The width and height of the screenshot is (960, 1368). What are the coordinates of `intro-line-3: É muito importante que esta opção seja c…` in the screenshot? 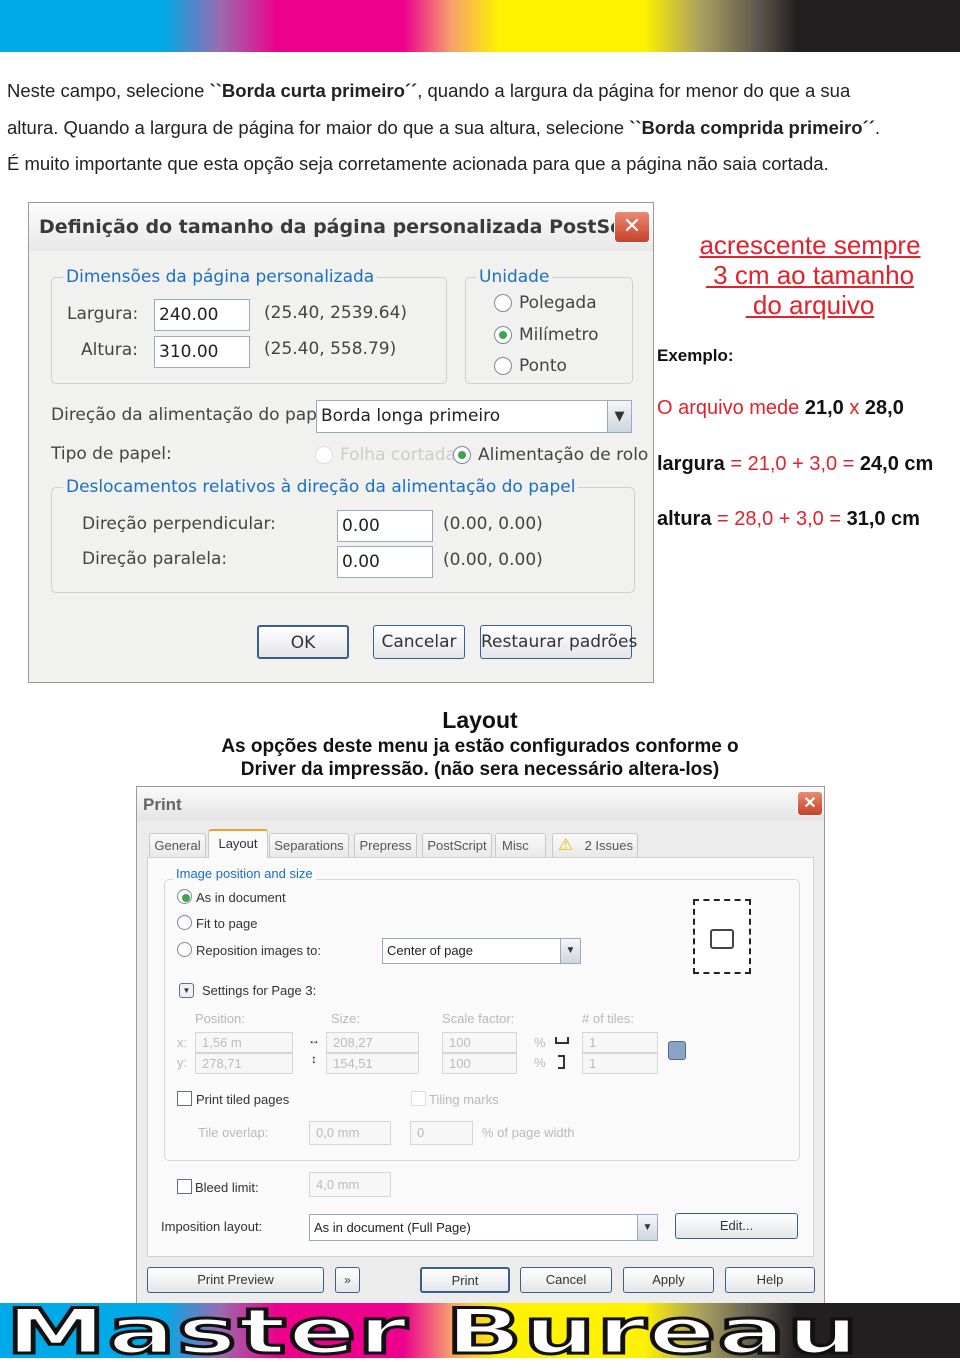 It's located at (418, 163).